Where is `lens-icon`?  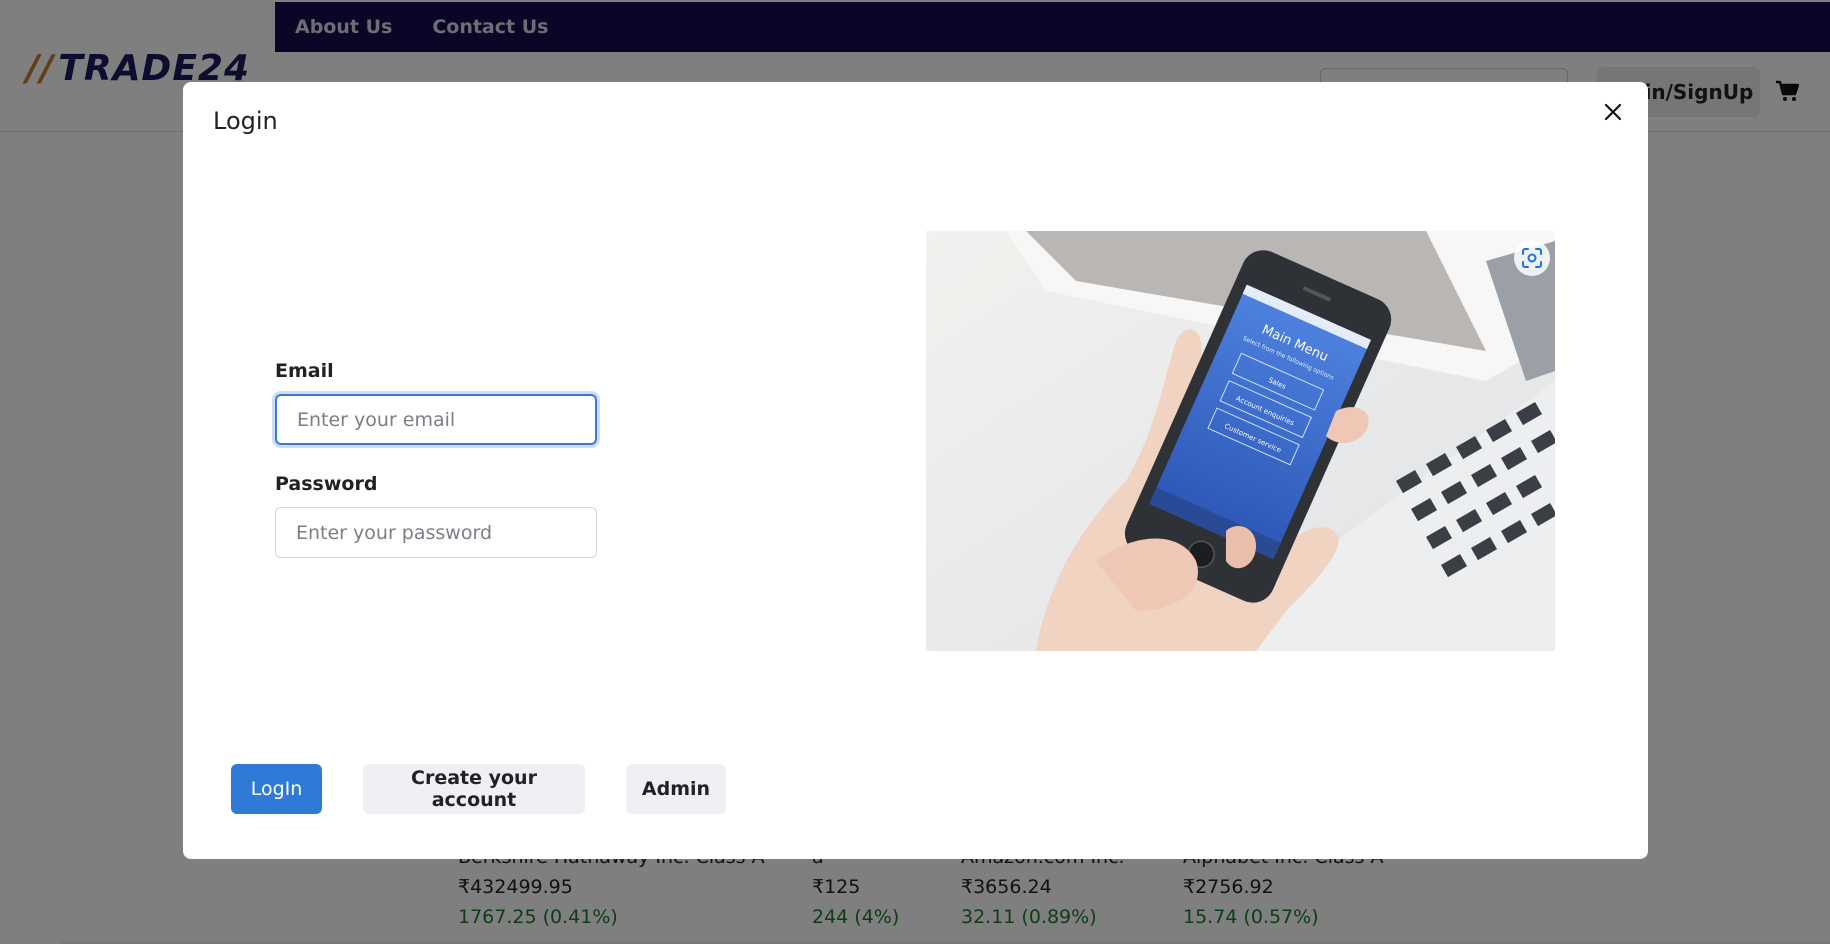
lens-icon is located at coordinates (1532, 258).